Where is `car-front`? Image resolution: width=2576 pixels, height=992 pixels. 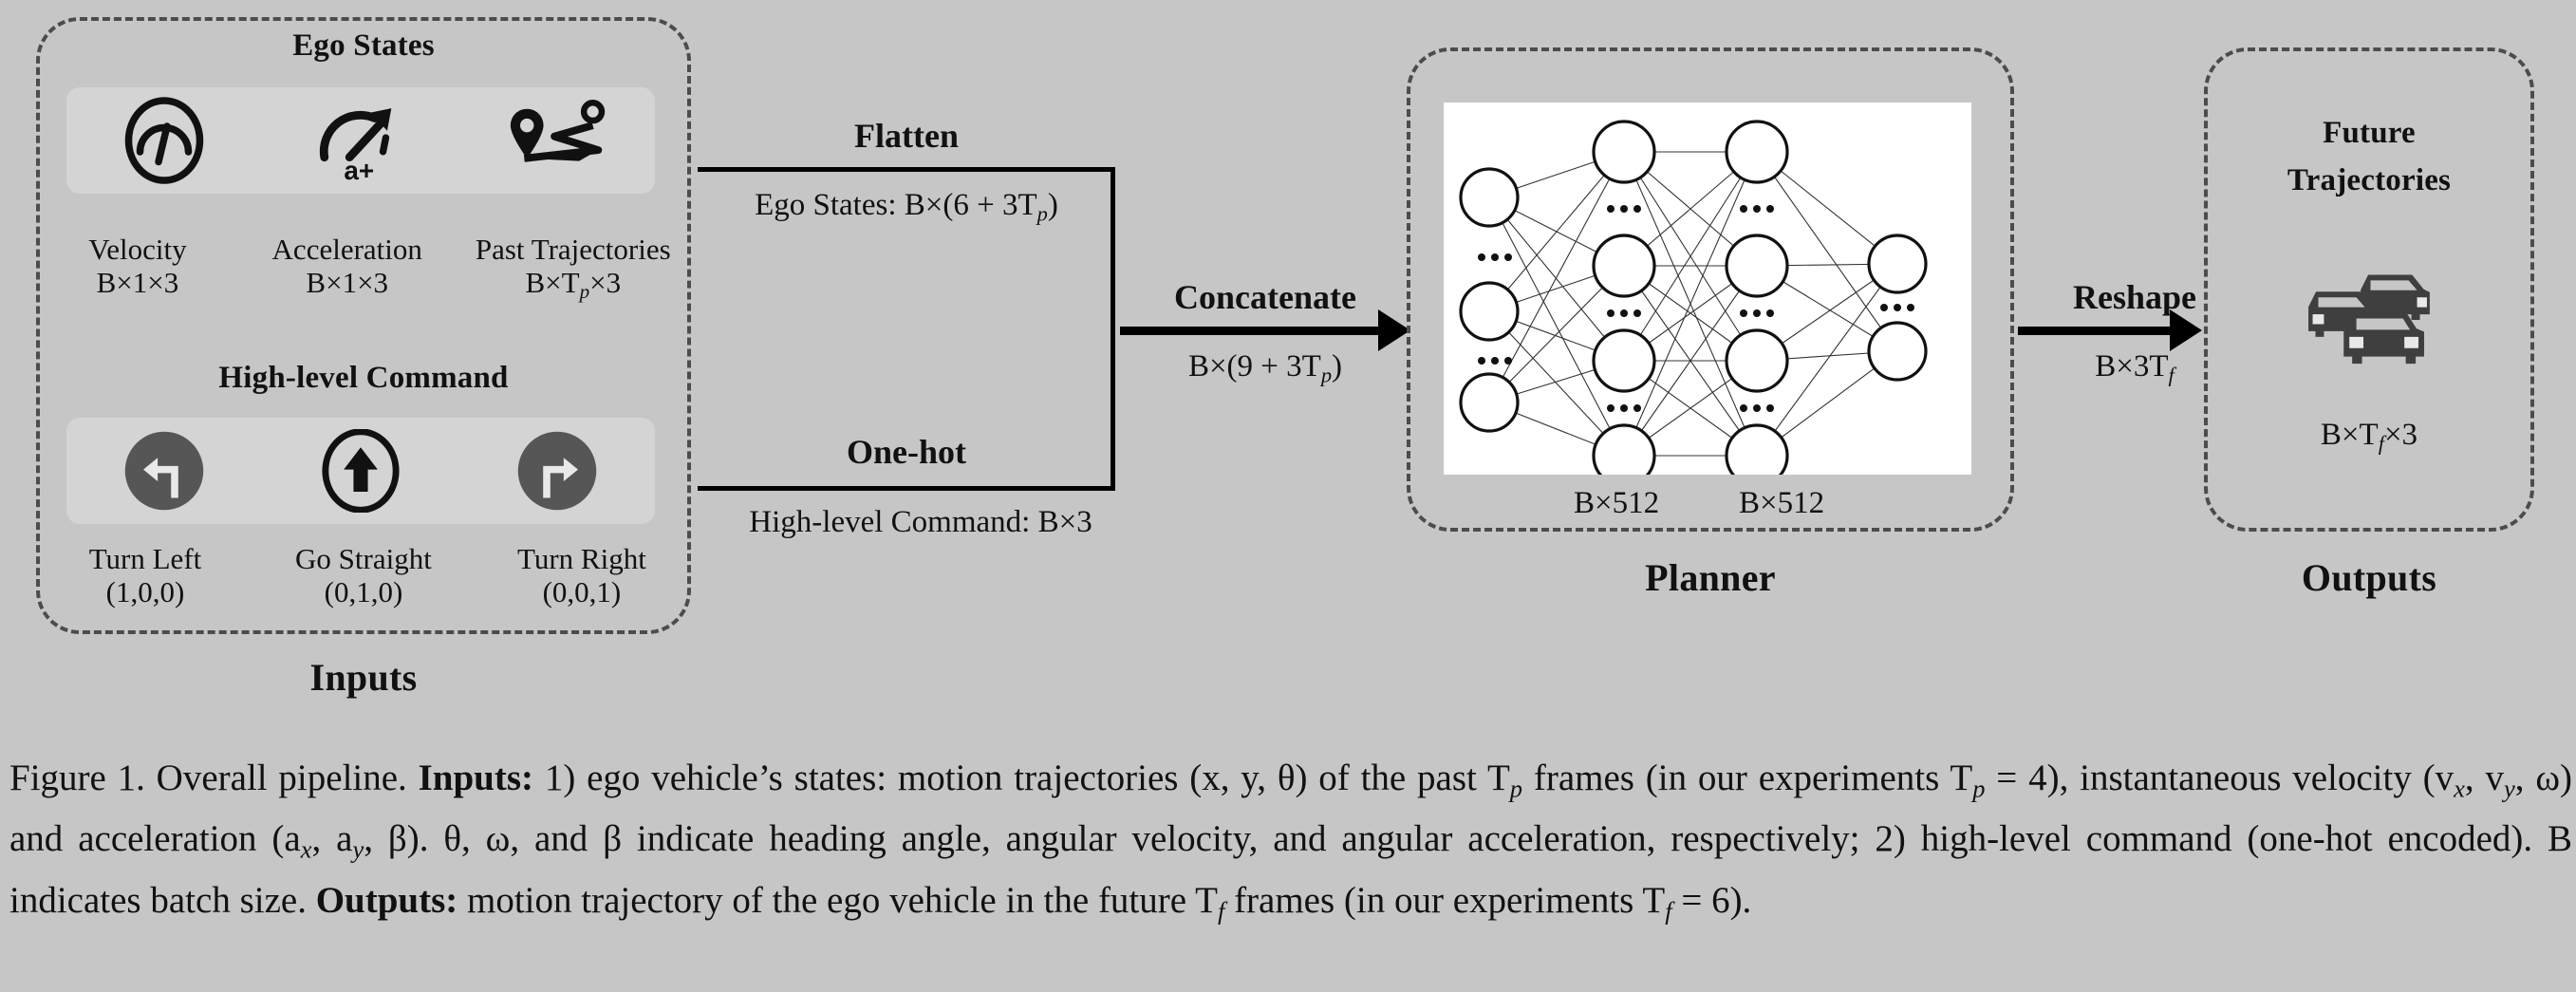
car-front is located at coordinates (2383, 339).